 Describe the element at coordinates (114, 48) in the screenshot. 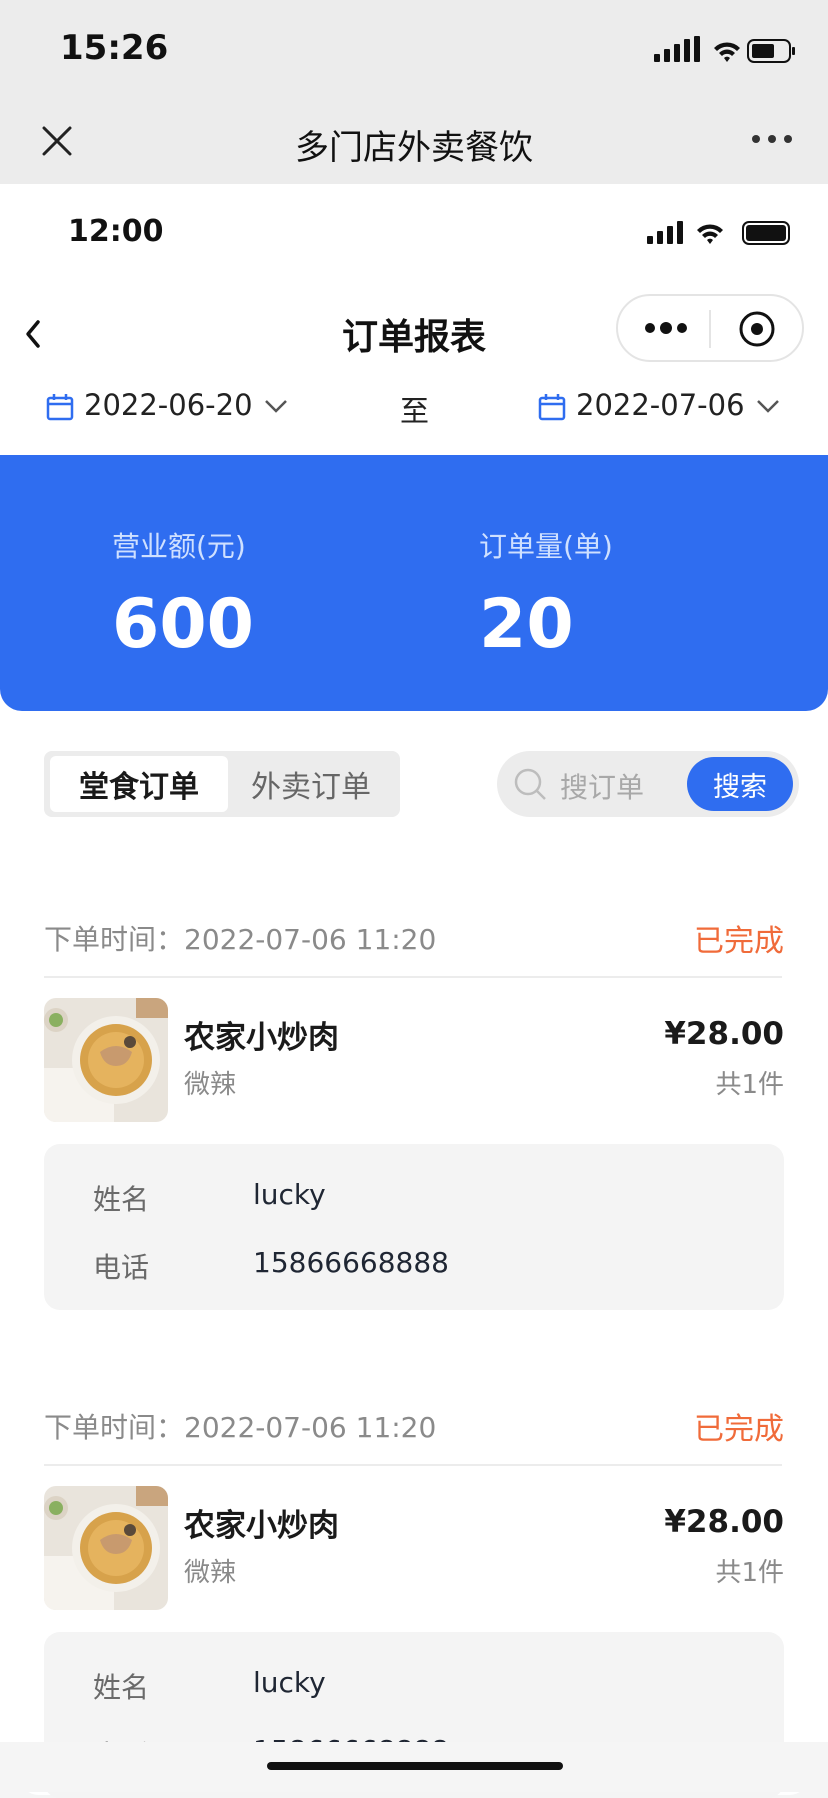

I see `outer-status-time: 15:26` at that location.